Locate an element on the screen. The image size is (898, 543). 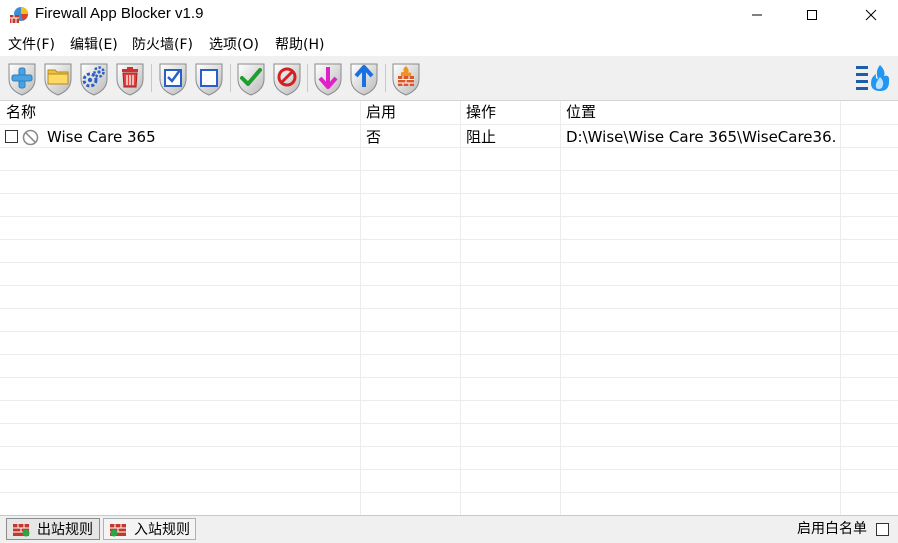
maximize-button is located at coordinates (812, 15).